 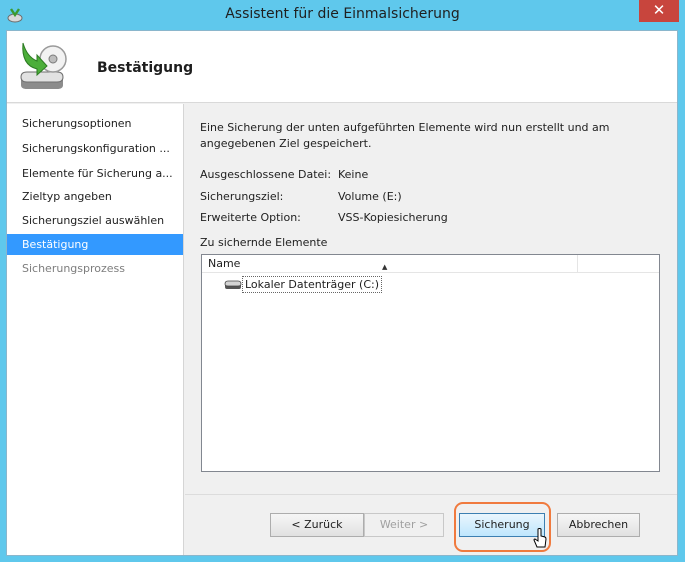 I want to click on column-header-name: Name ▲, so click(x=390, y=264).